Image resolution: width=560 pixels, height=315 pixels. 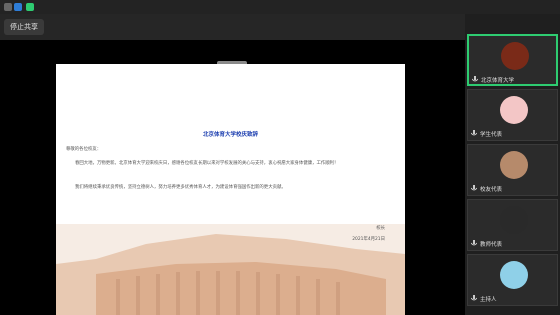 What do you see at coordinates (368, 239) in the screenshot?
I see `document-date: 2021年4月21日` at bounding box center [368, 239].